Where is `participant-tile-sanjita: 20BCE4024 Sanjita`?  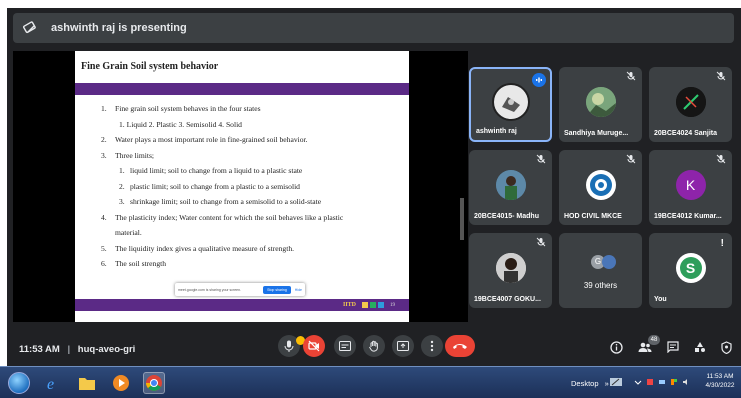
participant-tile-sanjita: 20BCE4024 Sanjita is located at coordinates (690, 104).